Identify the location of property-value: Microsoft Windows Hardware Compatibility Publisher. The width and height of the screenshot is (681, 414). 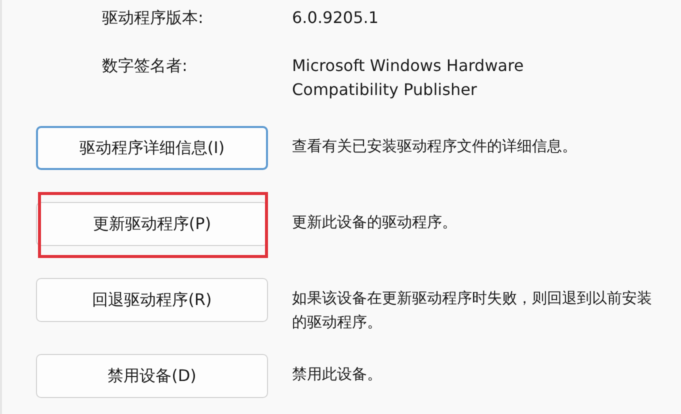
(408, 78).